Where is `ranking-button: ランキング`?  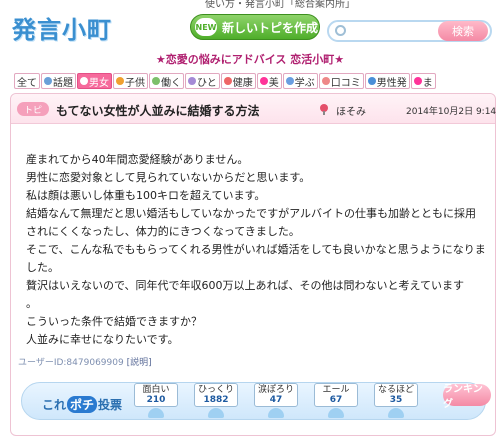
ranking-button: ランキング is located at coordinates (467, 397).